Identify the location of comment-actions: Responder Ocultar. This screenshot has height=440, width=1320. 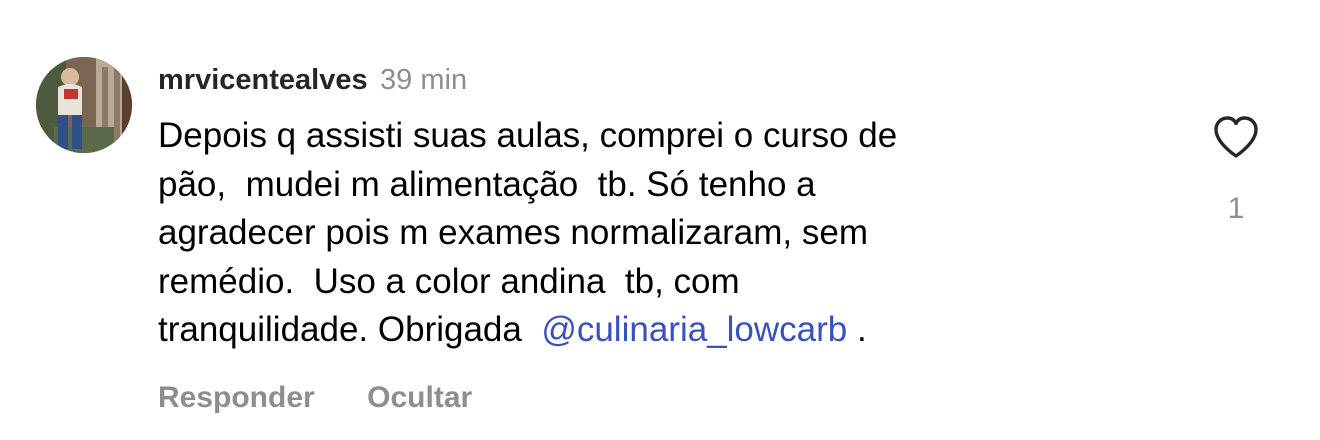
(315, 398).